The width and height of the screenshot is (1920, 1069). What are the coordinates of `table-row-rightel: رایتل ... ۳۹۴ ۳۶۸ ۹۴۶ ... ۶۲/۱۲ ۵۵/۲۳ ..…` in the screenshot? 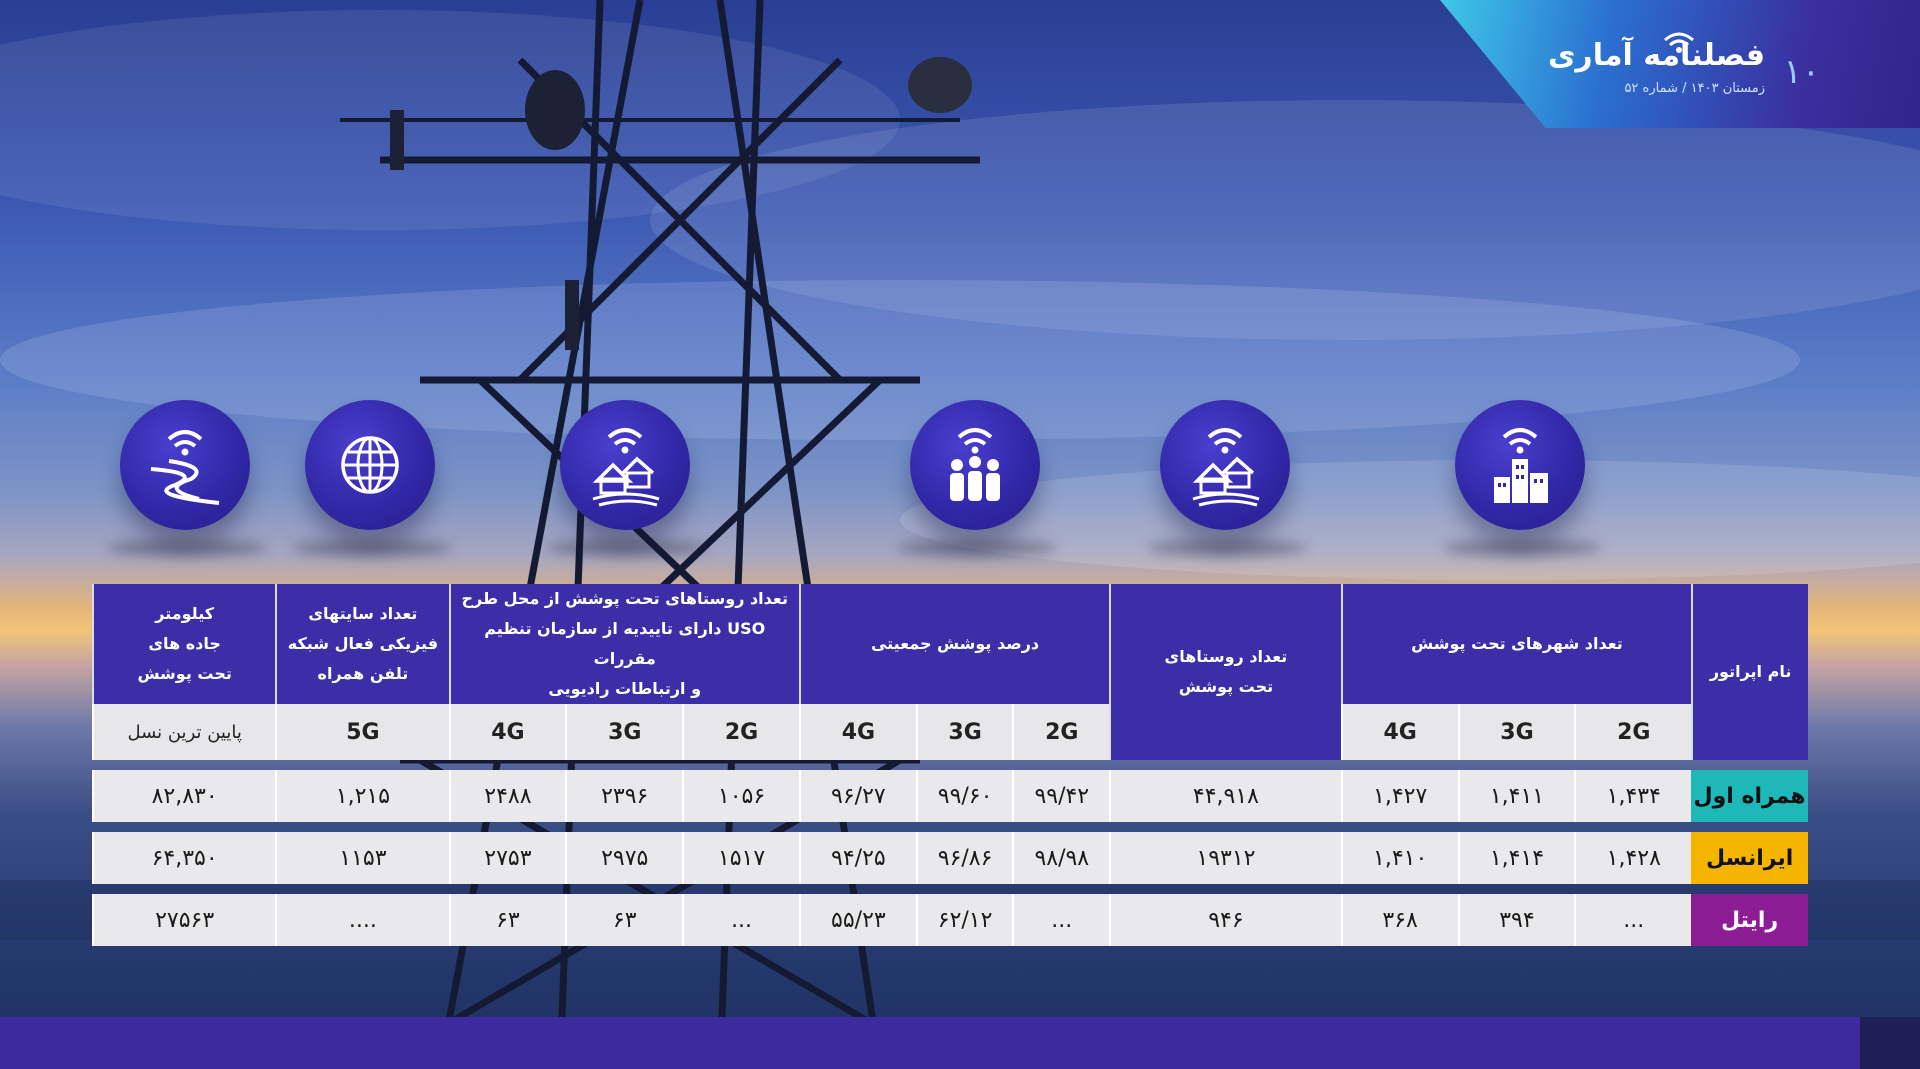 It's located at (950, 920).